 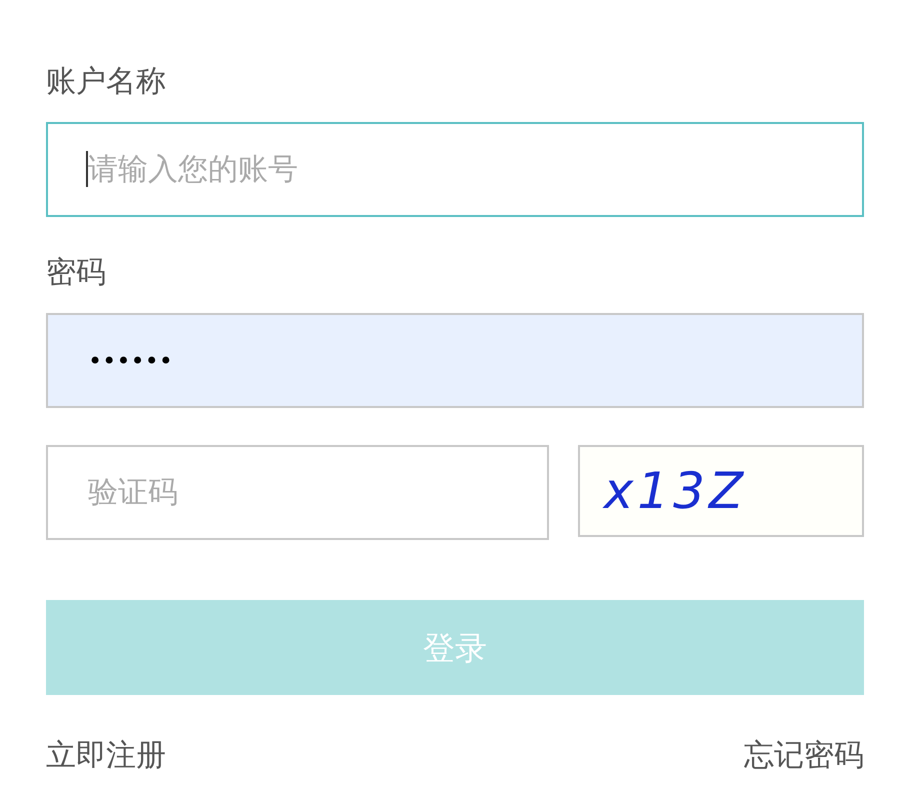 I want to click on captcha-field: 验证码, so click(x=297, y=492).